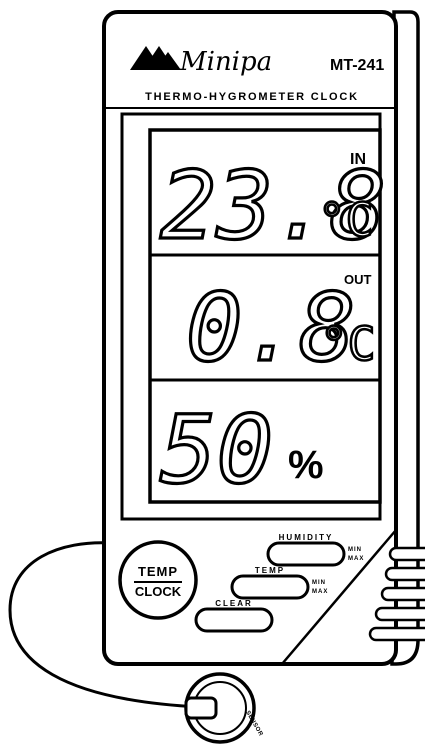  I want to click on indoor-label: IN, so click(358, 159).